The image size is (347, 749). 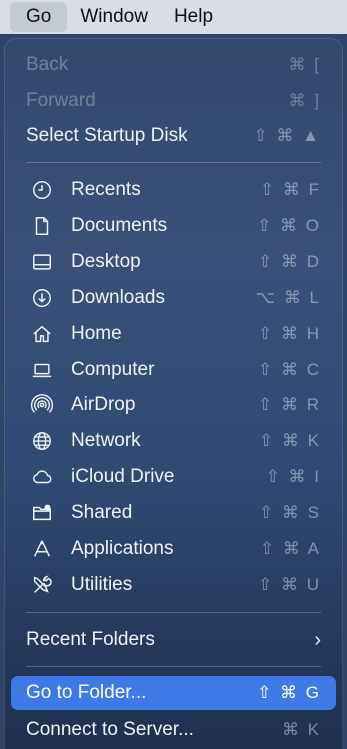 I want to click on download-icon, so click(x=42, y=298).